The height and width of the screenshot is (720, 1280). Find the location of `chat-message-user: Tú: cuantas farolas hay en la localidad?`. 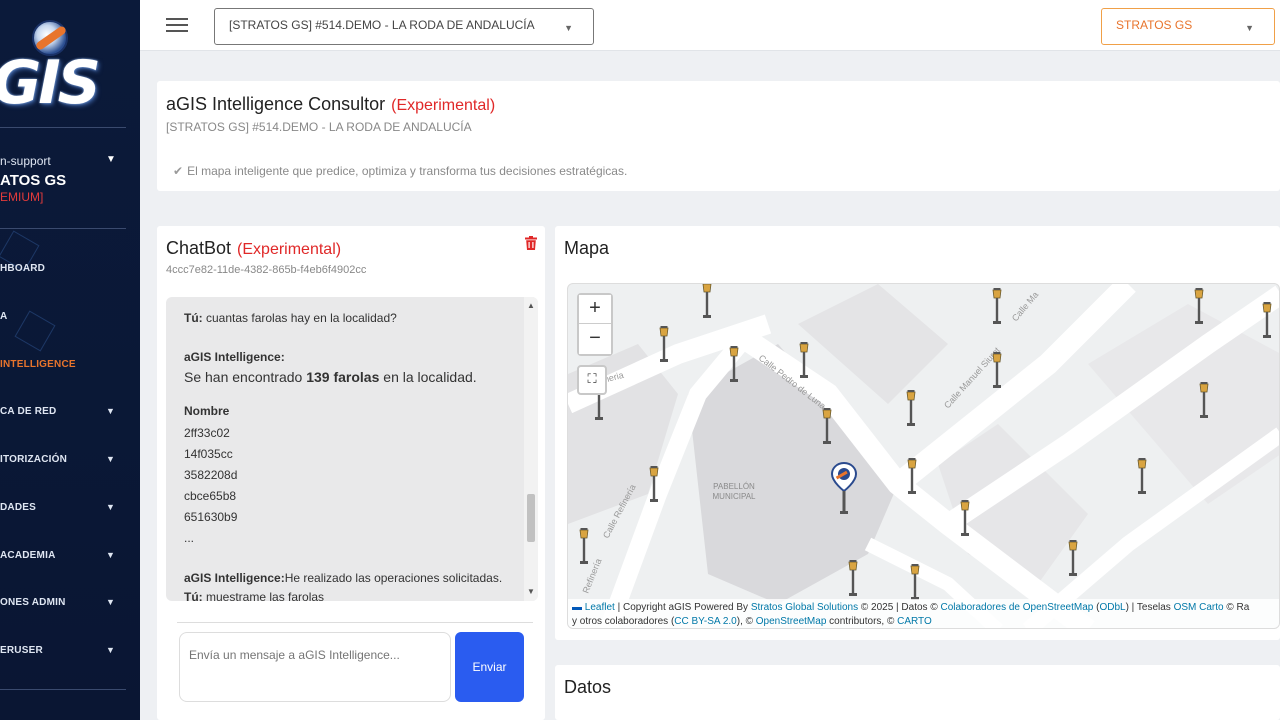

chat-message-user: Tú: cuantas farolas hay en la localidad? is located at coordinates (290, 318).